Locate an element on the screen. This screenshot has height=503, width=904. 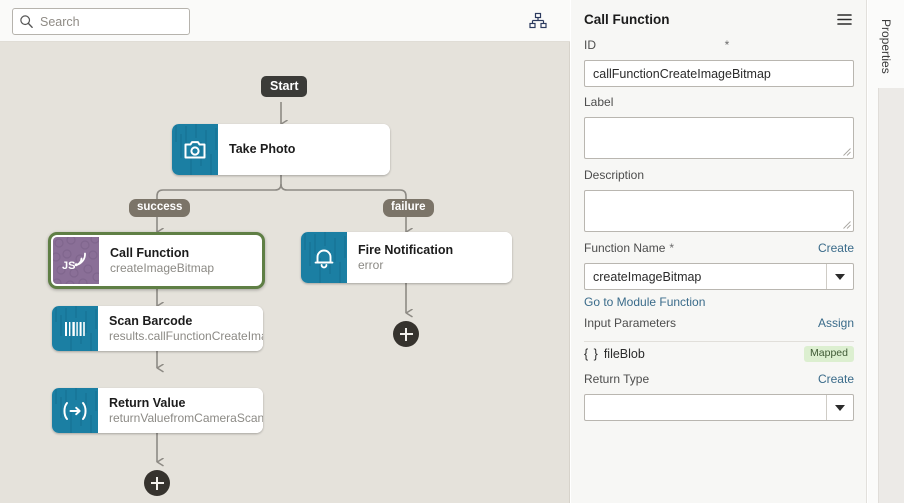
flow-node-call-function: JS Call Function createImageBitmap is located at coordinates (156, 260).